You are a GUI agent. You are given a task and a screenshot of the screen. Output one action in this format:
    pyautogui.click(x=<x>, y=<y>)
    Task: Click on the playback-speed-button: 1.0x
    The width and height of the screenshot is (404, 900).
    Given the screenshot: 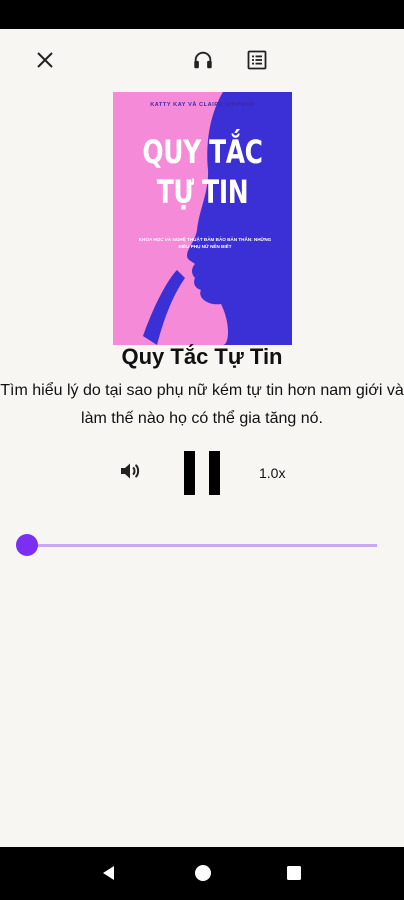 What is the action you would take?
    pyautogui.click(x=272, y=473)
    